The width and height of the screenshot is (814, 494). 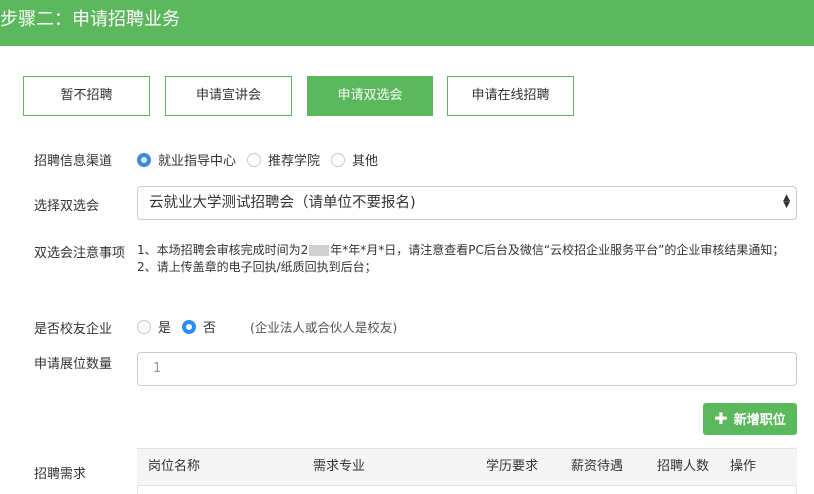 I want to click on notice-line-1-start: 1、本场招聘会审核完成时间为2, so click(x=223, y=250).